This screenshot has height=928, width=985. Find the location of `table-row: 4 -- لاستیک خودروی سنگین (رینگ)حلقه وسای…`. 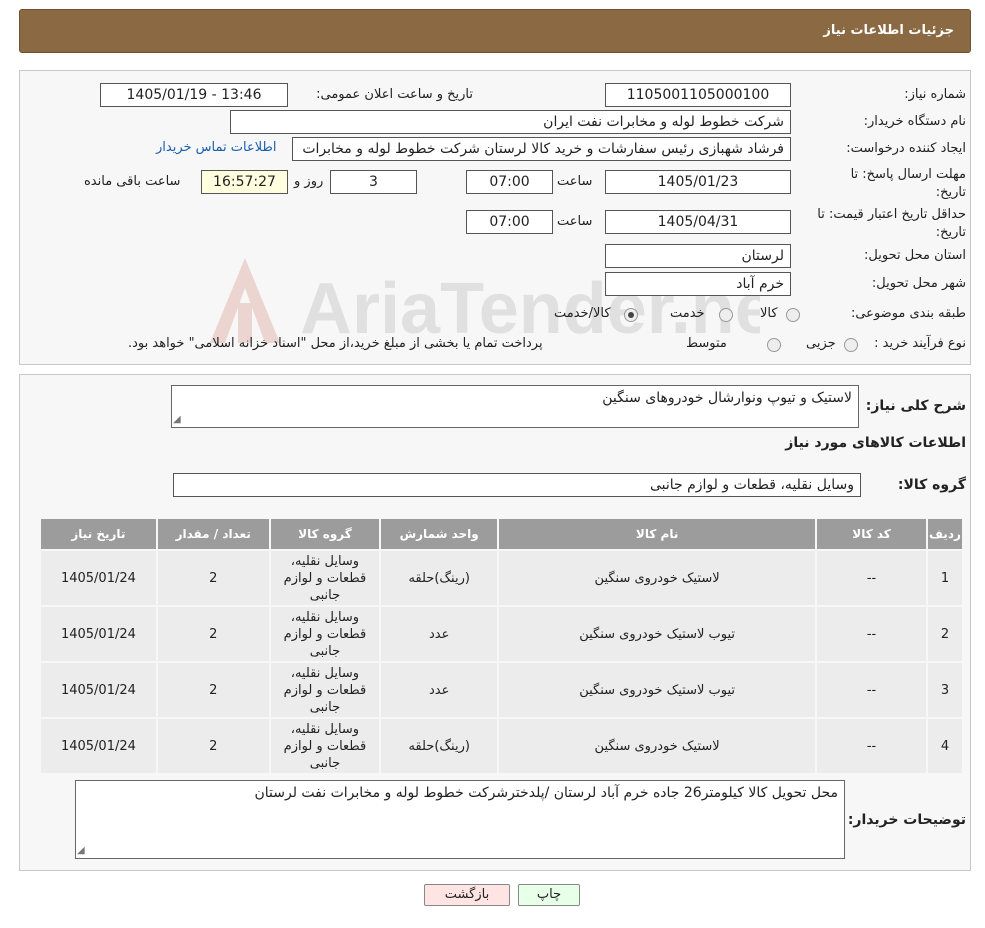

table-row: 4 -- لاستیک خودروی سنگین (رینگ)حلقه وسای… is located at coordinates (501, 746).